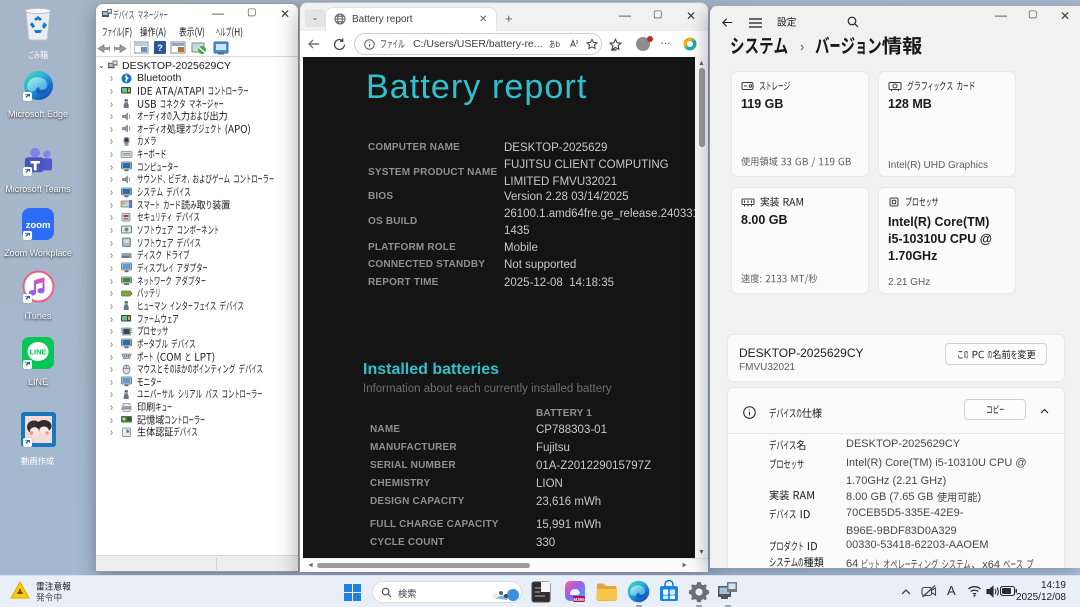 This screenshot has width=1080, height=607. I want to click on svg-text: zoom, so click(38, 225).